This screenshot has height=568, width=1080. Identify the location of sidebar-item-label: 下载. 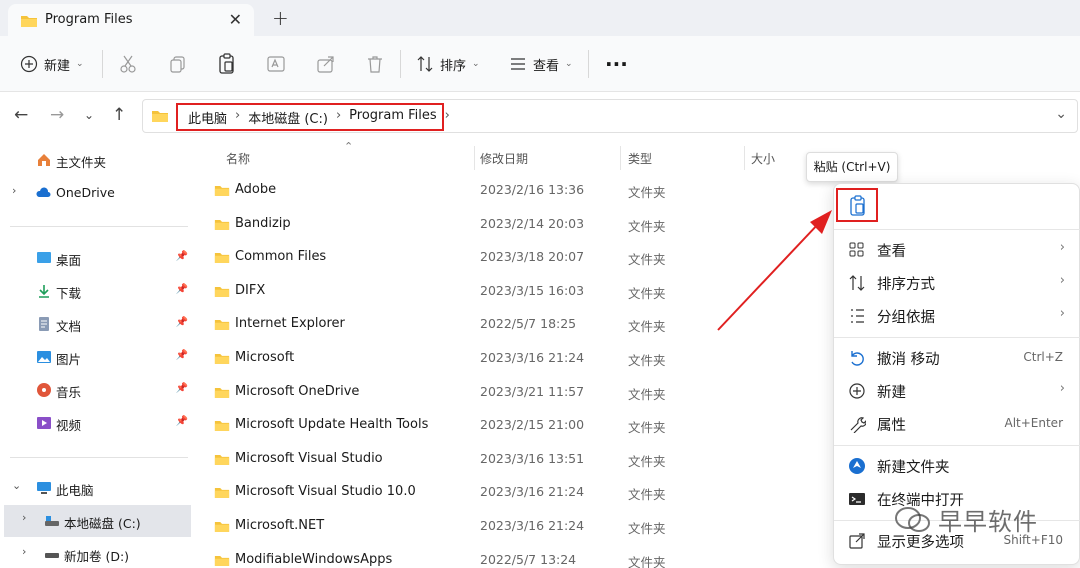
(69, 293).